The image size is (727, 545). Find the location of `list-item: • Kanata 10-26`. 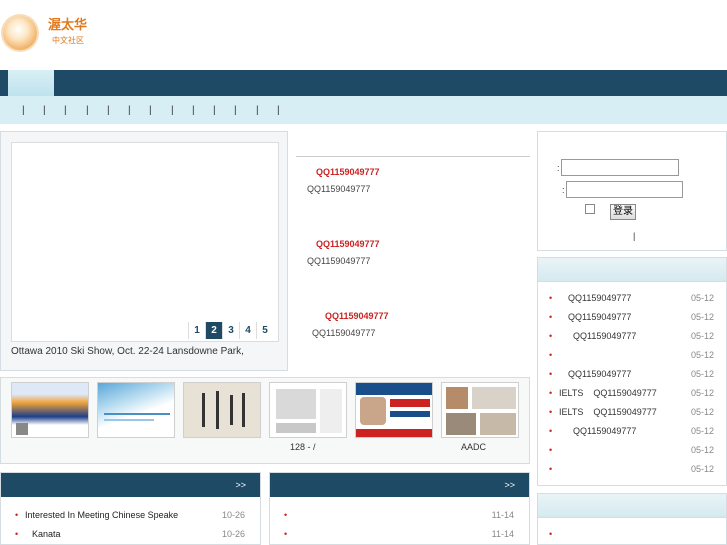

list-item: • Kanata 10-26 is located at coordinates (130, 536).